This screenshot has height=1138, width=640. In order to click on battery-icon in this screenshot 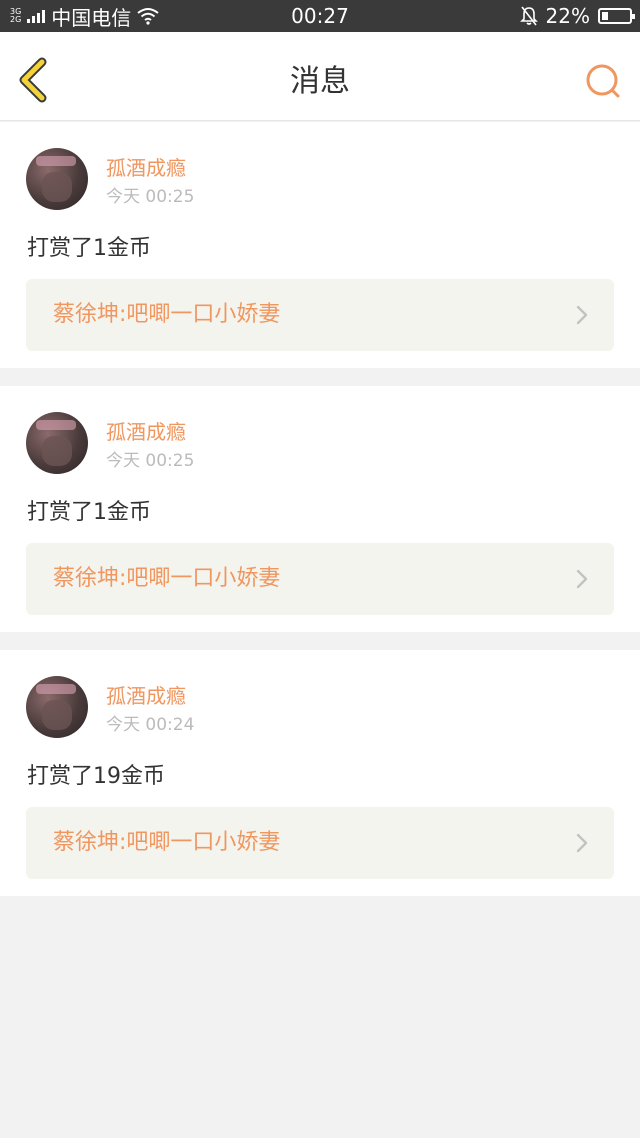, I will do `click(616, 16)`.